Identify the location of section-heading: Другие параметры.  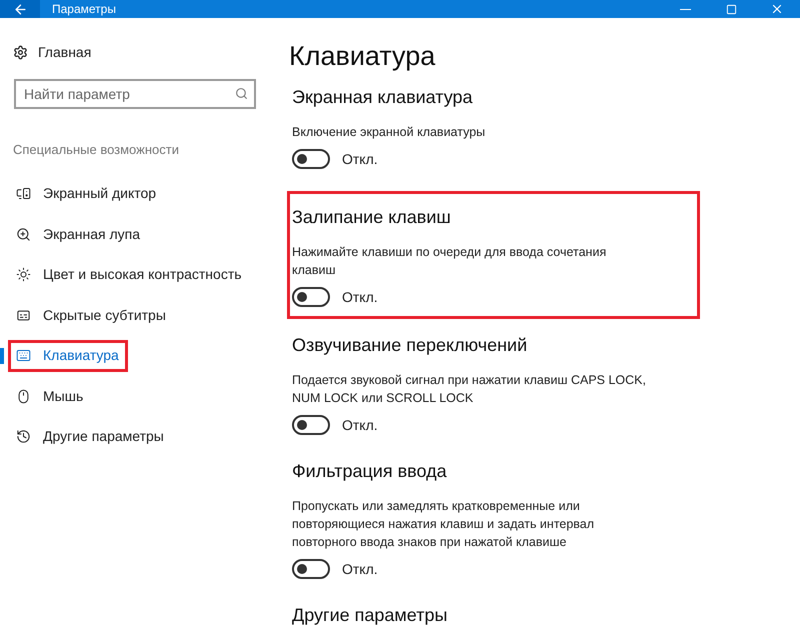
(370, 615).